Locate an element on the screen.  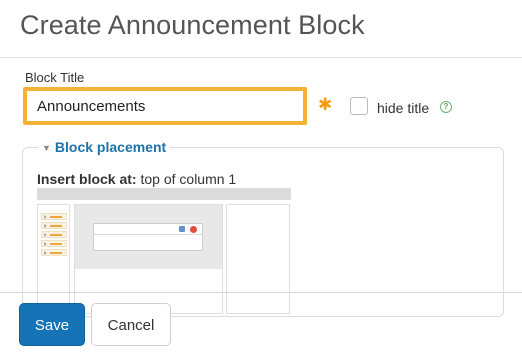
footer-divider is located at coordinates (261, 292).